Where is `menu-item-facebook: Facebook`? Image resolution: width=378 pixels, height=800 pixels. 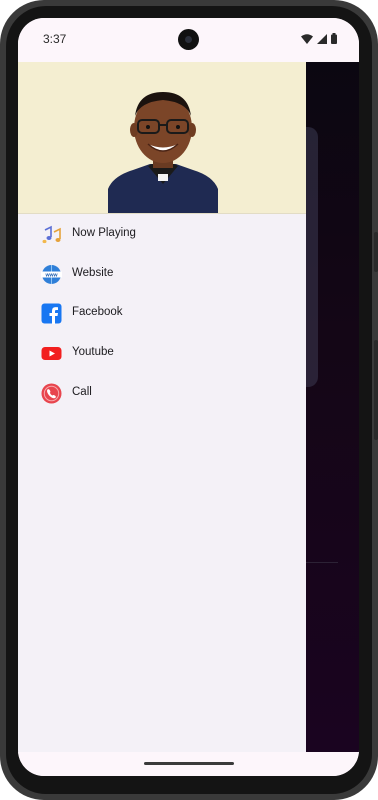 menu-item-facebook: Facebook is located at coordinates (162, 314).